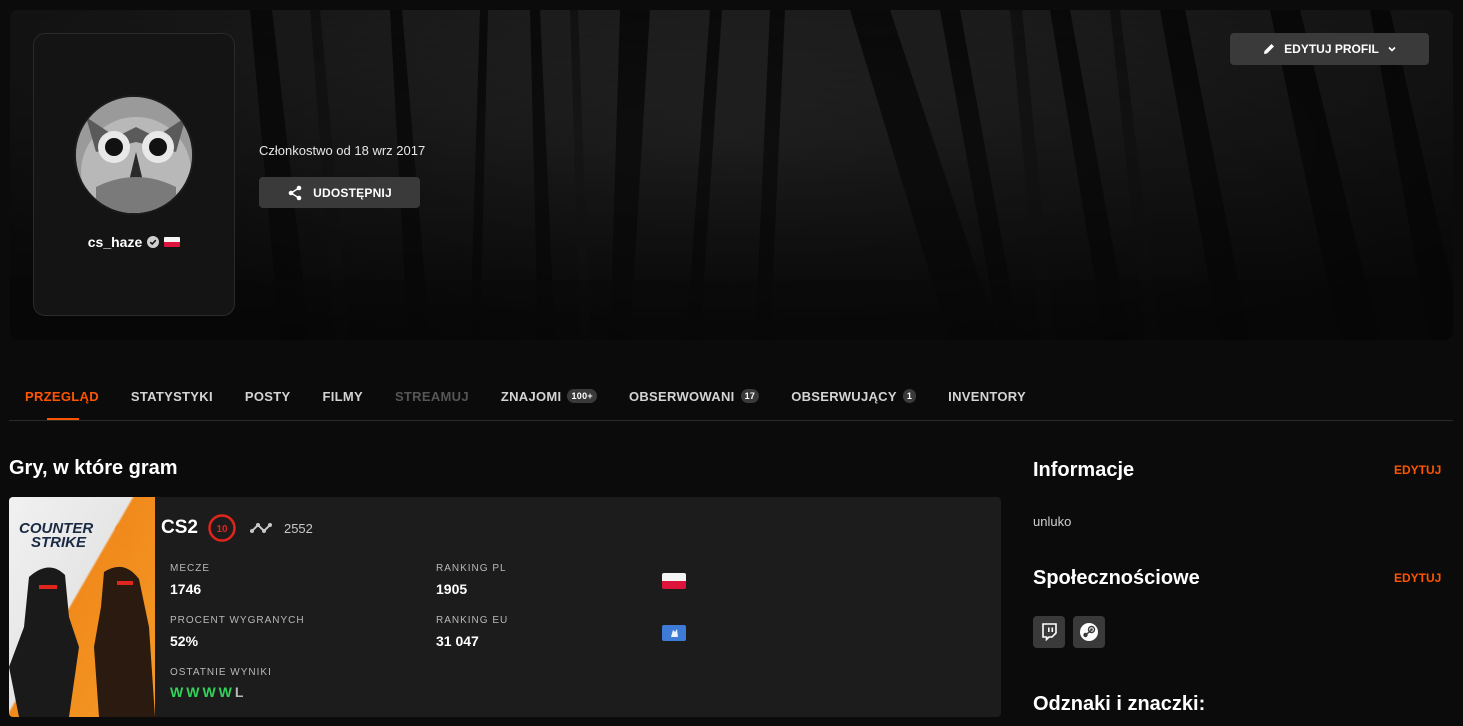  Describe the element at coordinates (844, 396) in the screenshot. I see `tab-label: OBSERWUJĄCY` at that location.